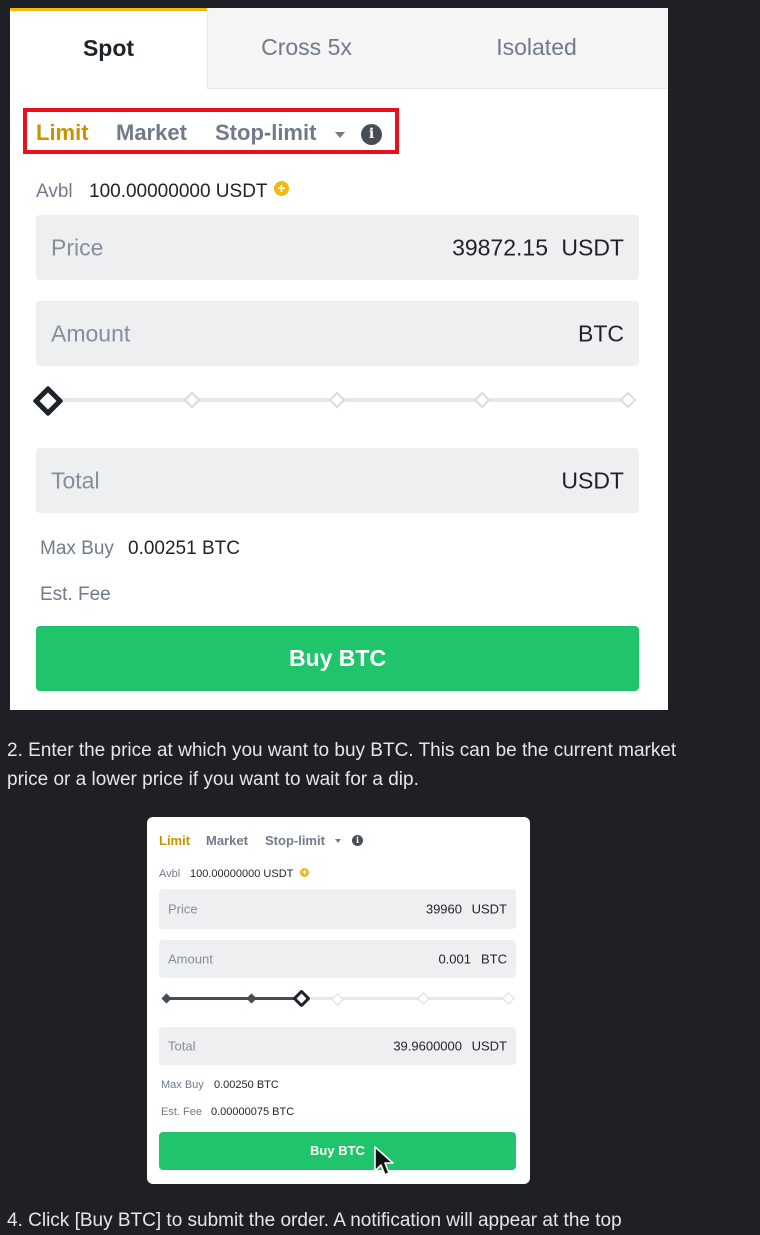 This screenshot has height=1235, width=760. What do you see at coordinates (337, 959) in the screenshot?
I see `amount-field: Amount 0.001 BTC` at bounding box center [337, 959].